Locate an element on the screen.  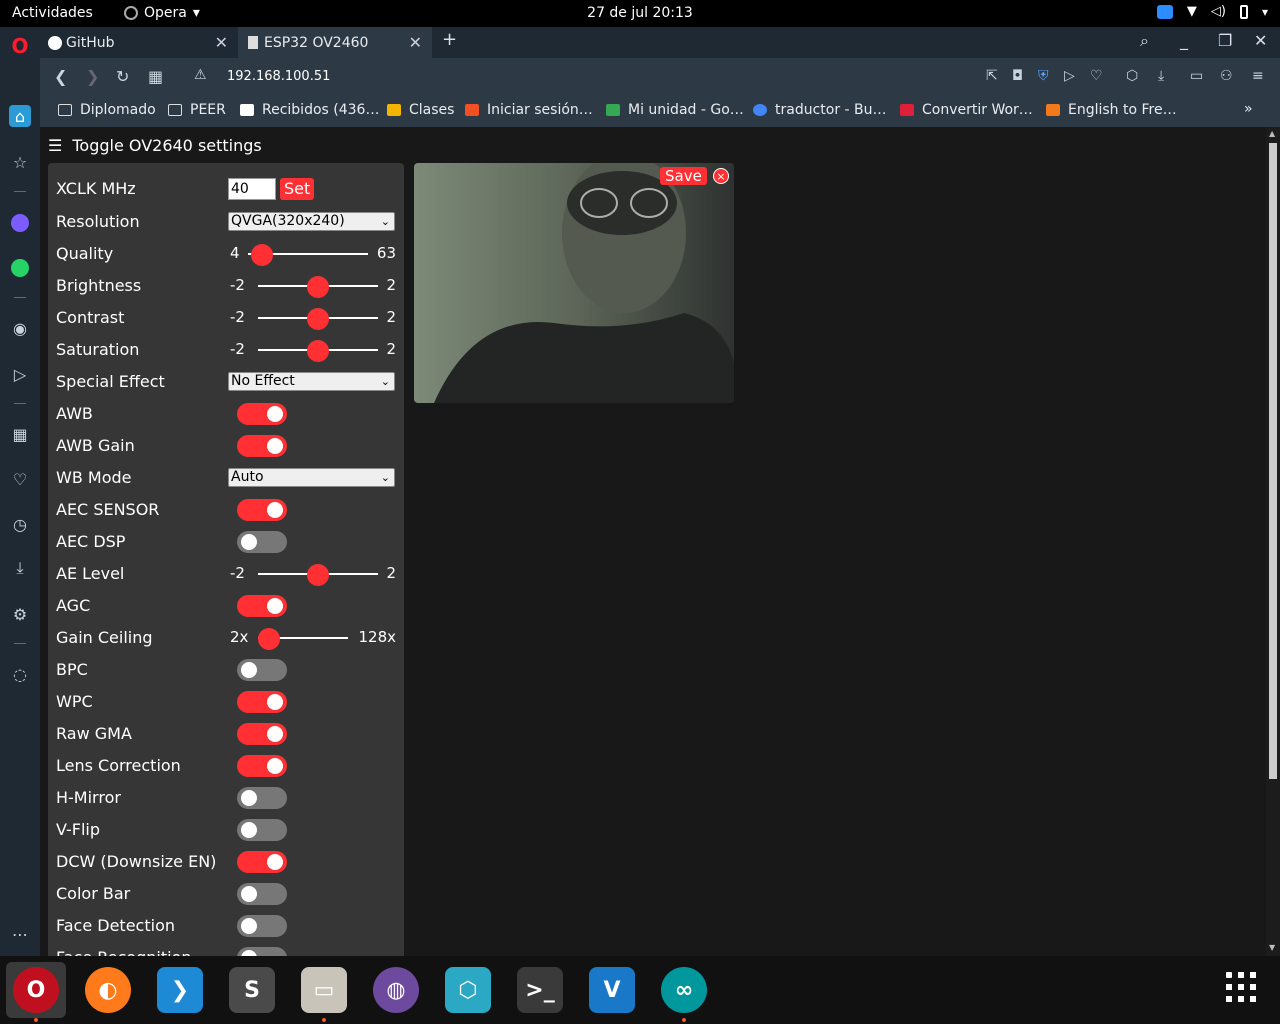
scrollbar-thumb is located at coordinates (1273, 461).